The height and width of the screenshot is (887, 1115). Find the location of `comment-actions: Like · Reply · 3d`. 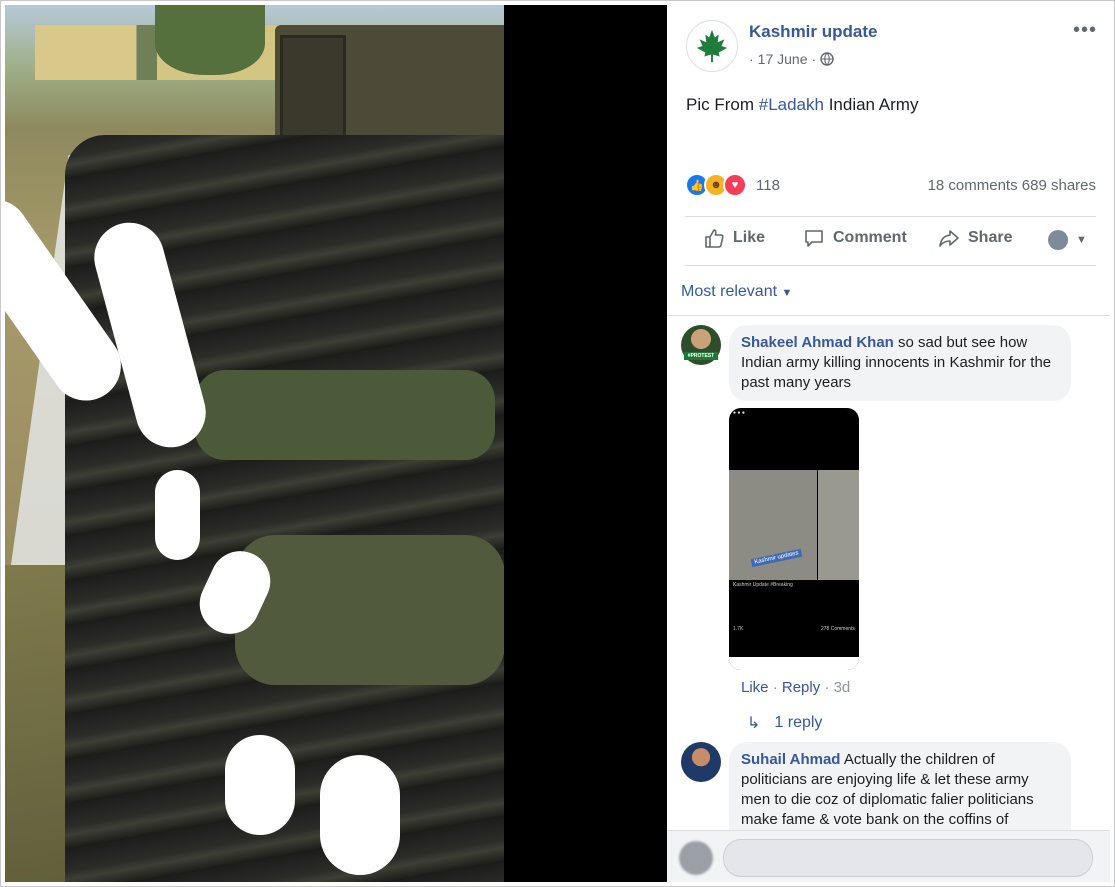

comment-actions: Like · Reply · 3d is located at coordinates (795, 687).